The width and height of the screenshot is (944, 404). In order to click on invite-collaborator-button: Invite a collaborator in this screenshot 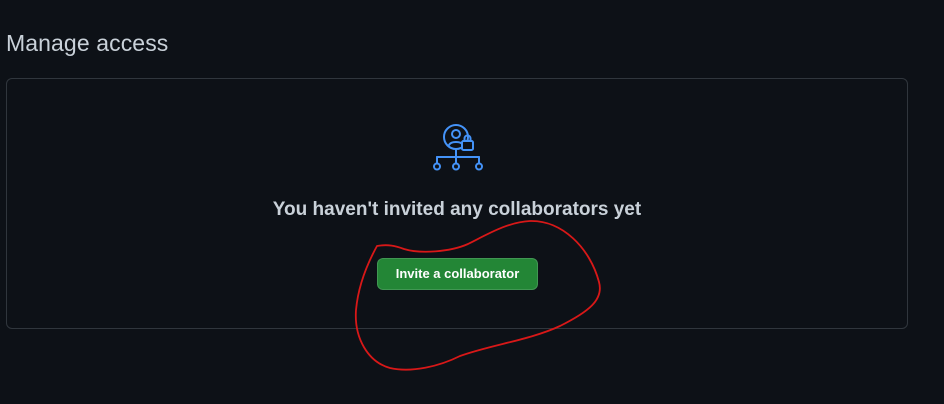, I will do `click(457, 274)`.